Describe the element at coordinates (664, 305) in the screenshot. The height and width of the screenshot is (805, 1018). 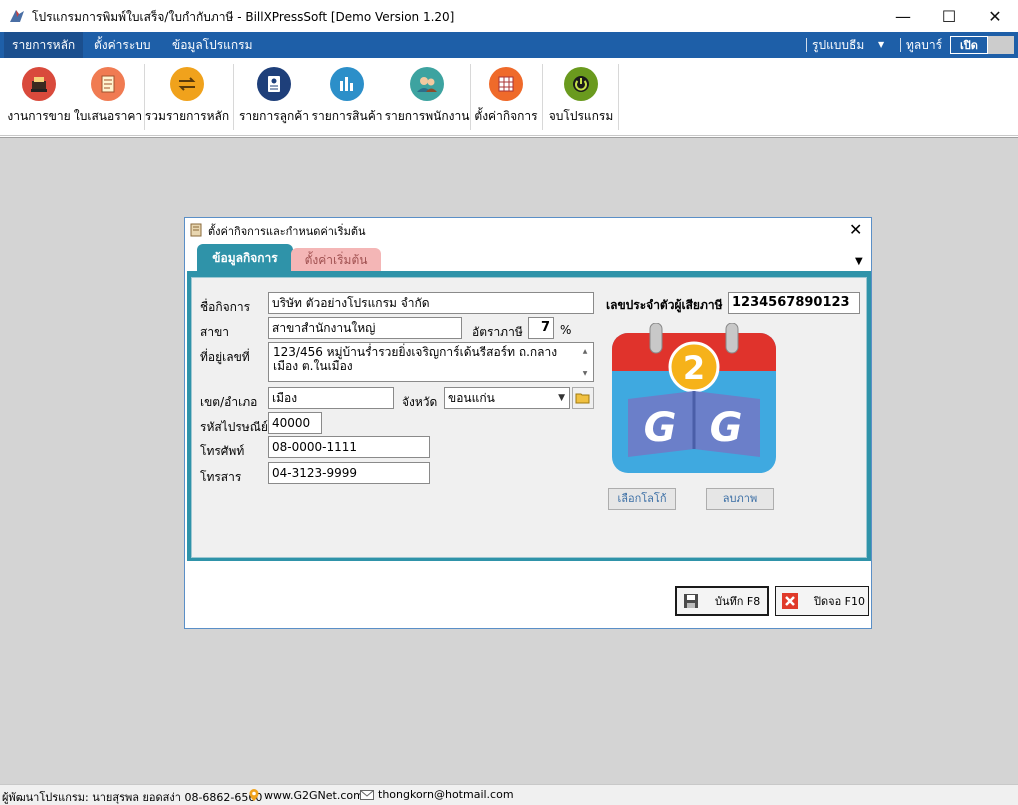
I see `tax-id-label: เลขประจำตัวผู้เสียภาษี` at that location.